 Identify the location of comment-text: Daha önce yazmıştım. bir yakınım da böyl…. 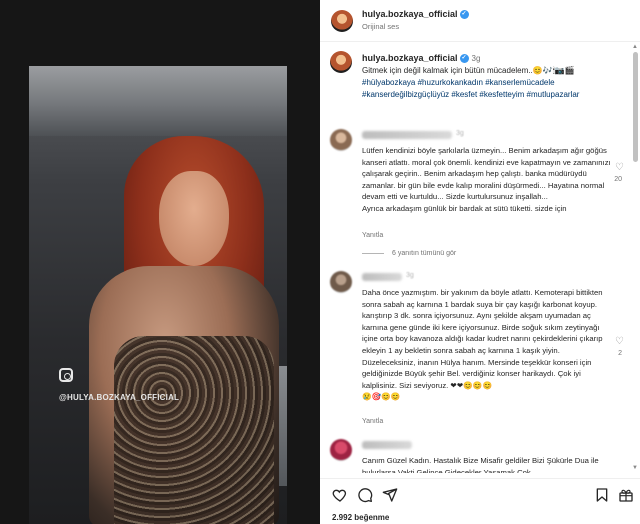
(487, 345).